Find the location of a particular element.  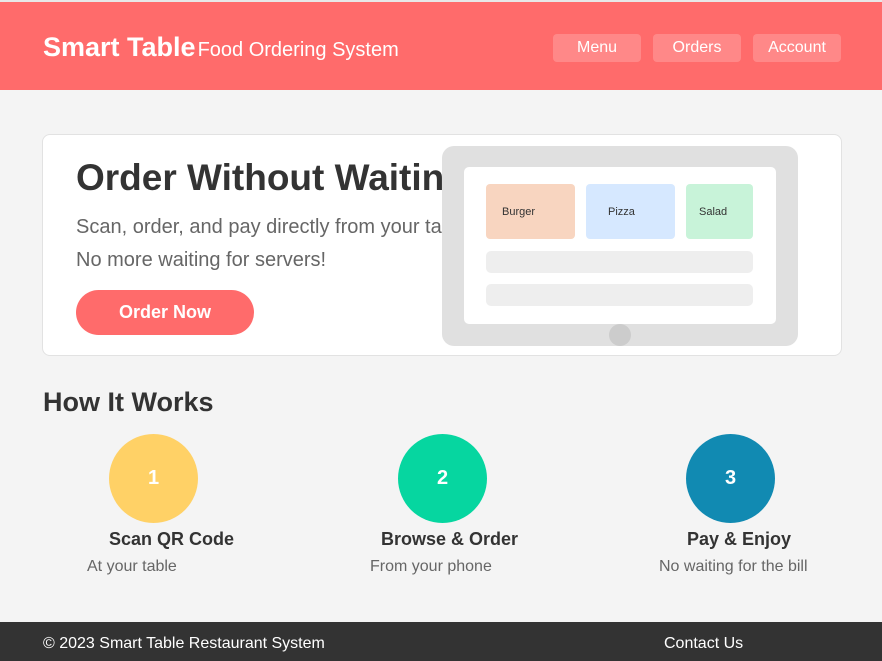

menu-tile-salad: Salad is located at coordinates (719, 211).